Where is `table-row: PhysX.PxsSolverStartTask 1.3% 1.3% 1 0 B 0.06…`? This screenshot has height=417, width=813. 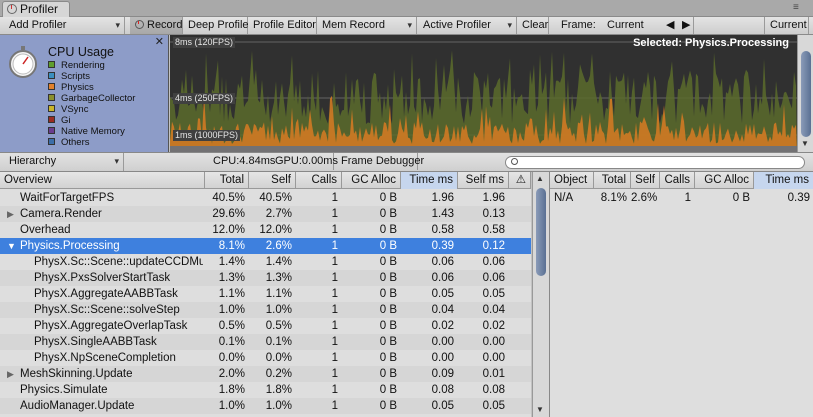 table-row: PhysX.PxsSolverStartTask 1.3% 1.3% 1 0 B 0.06… is located at coordinates (265, 278).